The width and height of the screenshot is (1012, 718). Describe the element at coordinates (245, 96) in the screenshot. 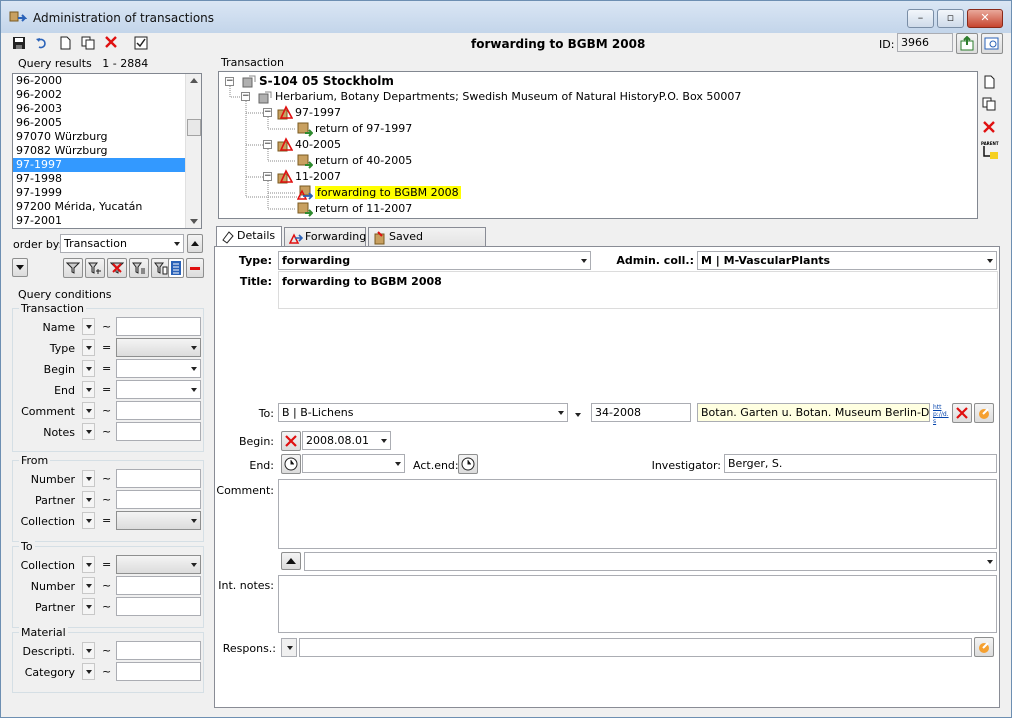

I see `tree-collapse-herbarium: −` at that location.